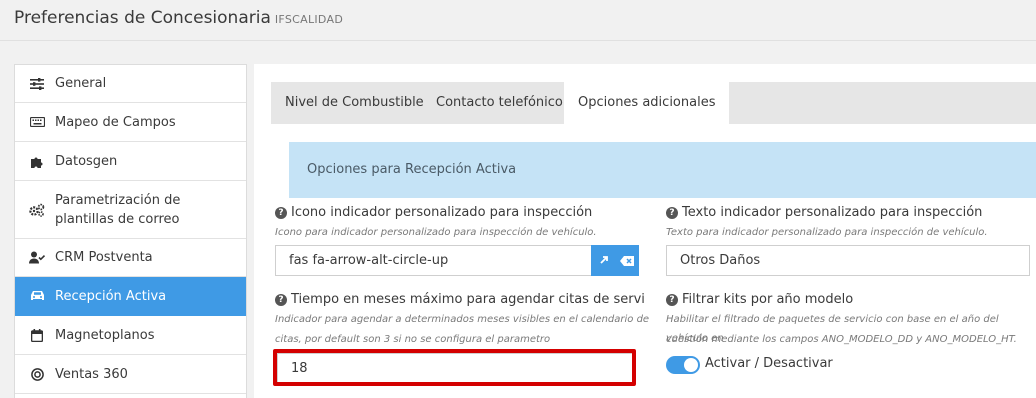 This screenshot has width=1036, height=398. I want to click on page-subtitle: IFSCALIDAD, so click(309, 19).